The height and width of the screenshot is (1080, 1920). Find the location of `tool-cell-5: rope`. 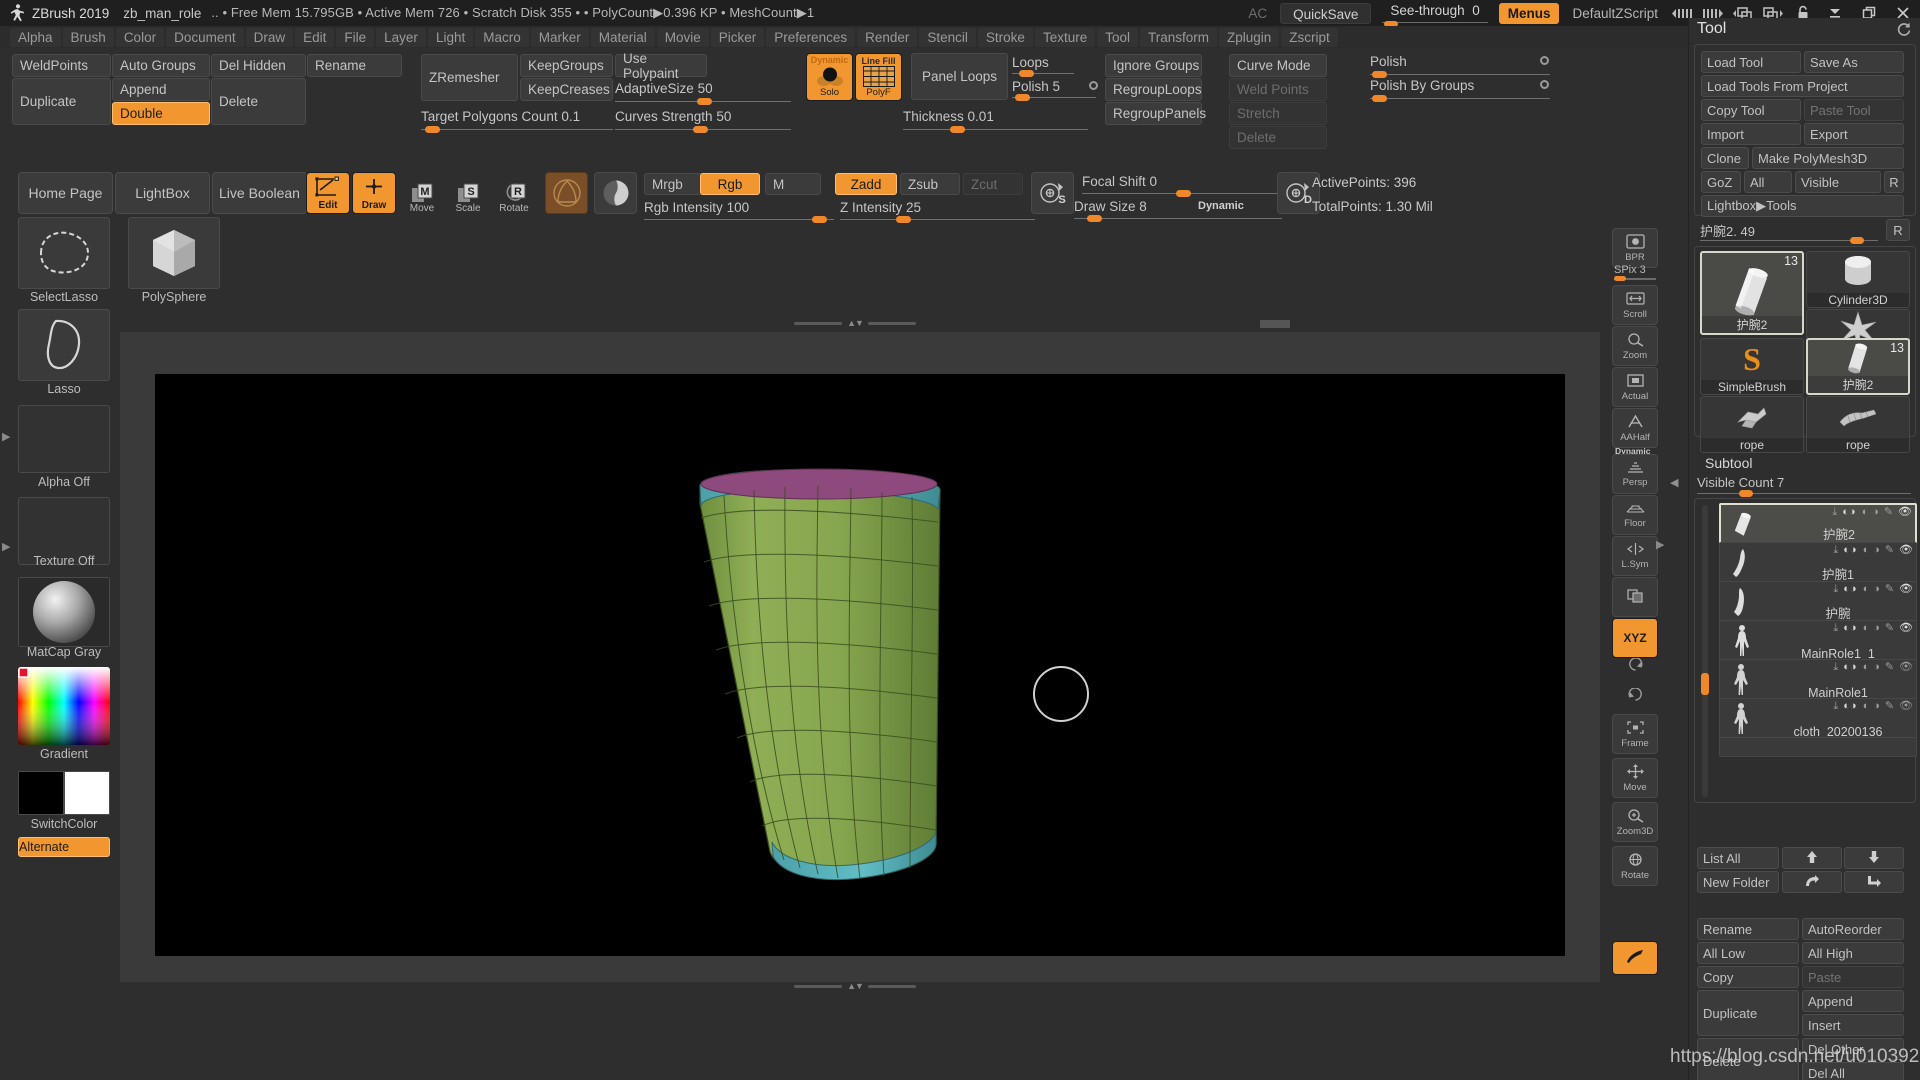

tool-cell-5: rope is located at coordinates (1752, 424).